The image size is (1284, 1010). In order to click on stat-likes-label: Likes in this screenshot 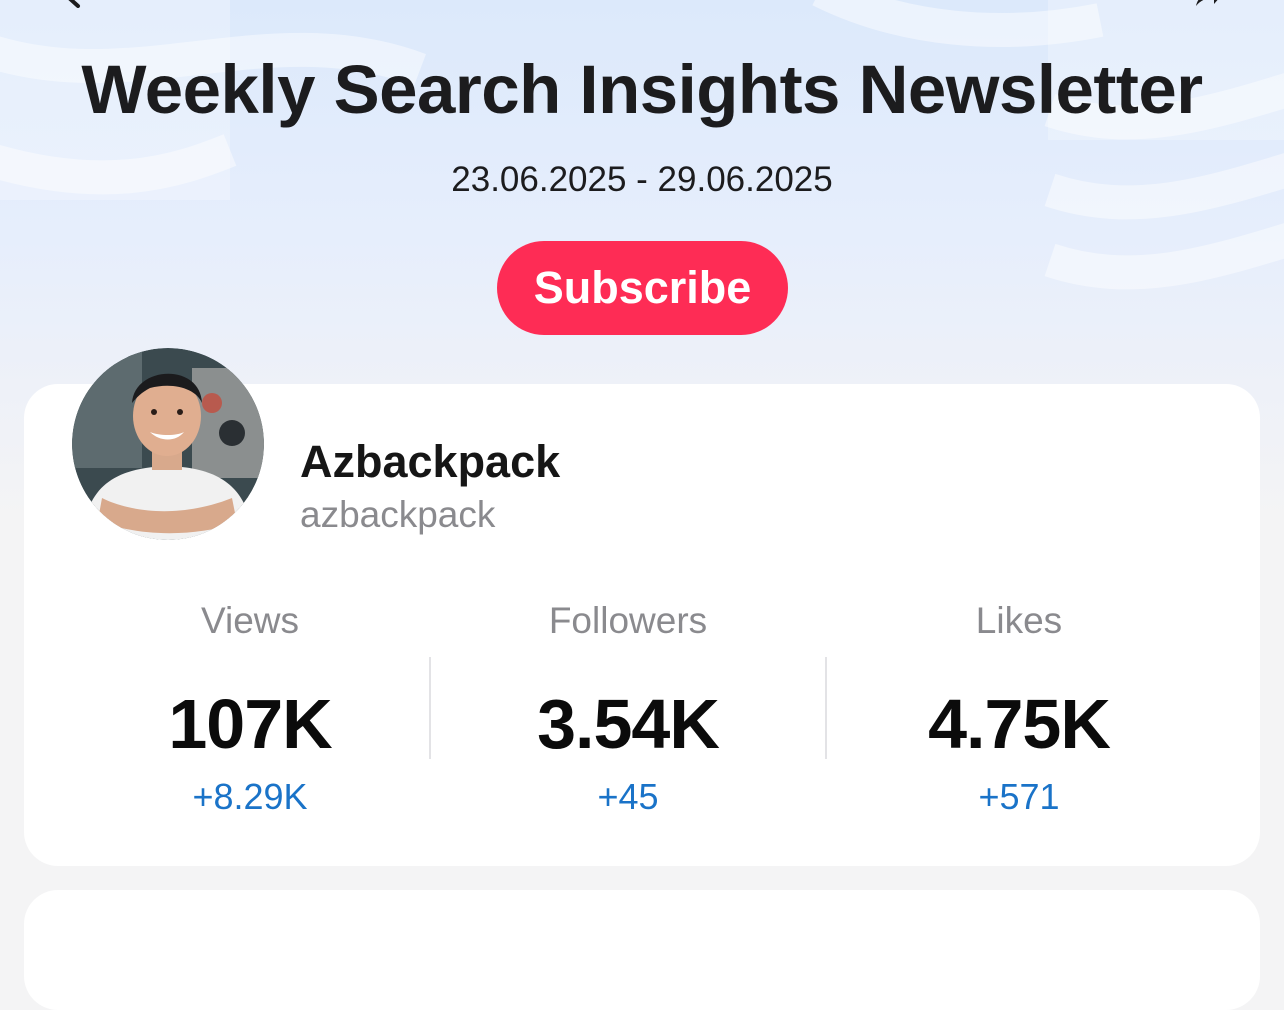, I will do `click(1019, 620)`.